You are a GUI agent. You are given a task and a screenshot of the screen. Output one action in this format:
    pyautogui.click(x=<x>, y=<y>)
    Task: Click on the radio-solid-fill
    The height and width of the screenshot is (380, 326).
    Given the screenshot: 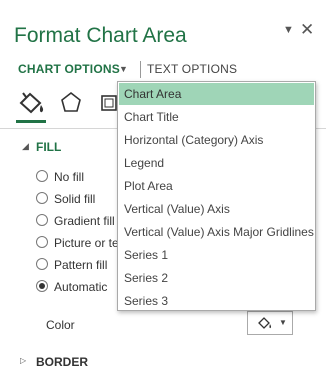 What is the action you would take?
    pyautogui.click(x=42, y=198)
    